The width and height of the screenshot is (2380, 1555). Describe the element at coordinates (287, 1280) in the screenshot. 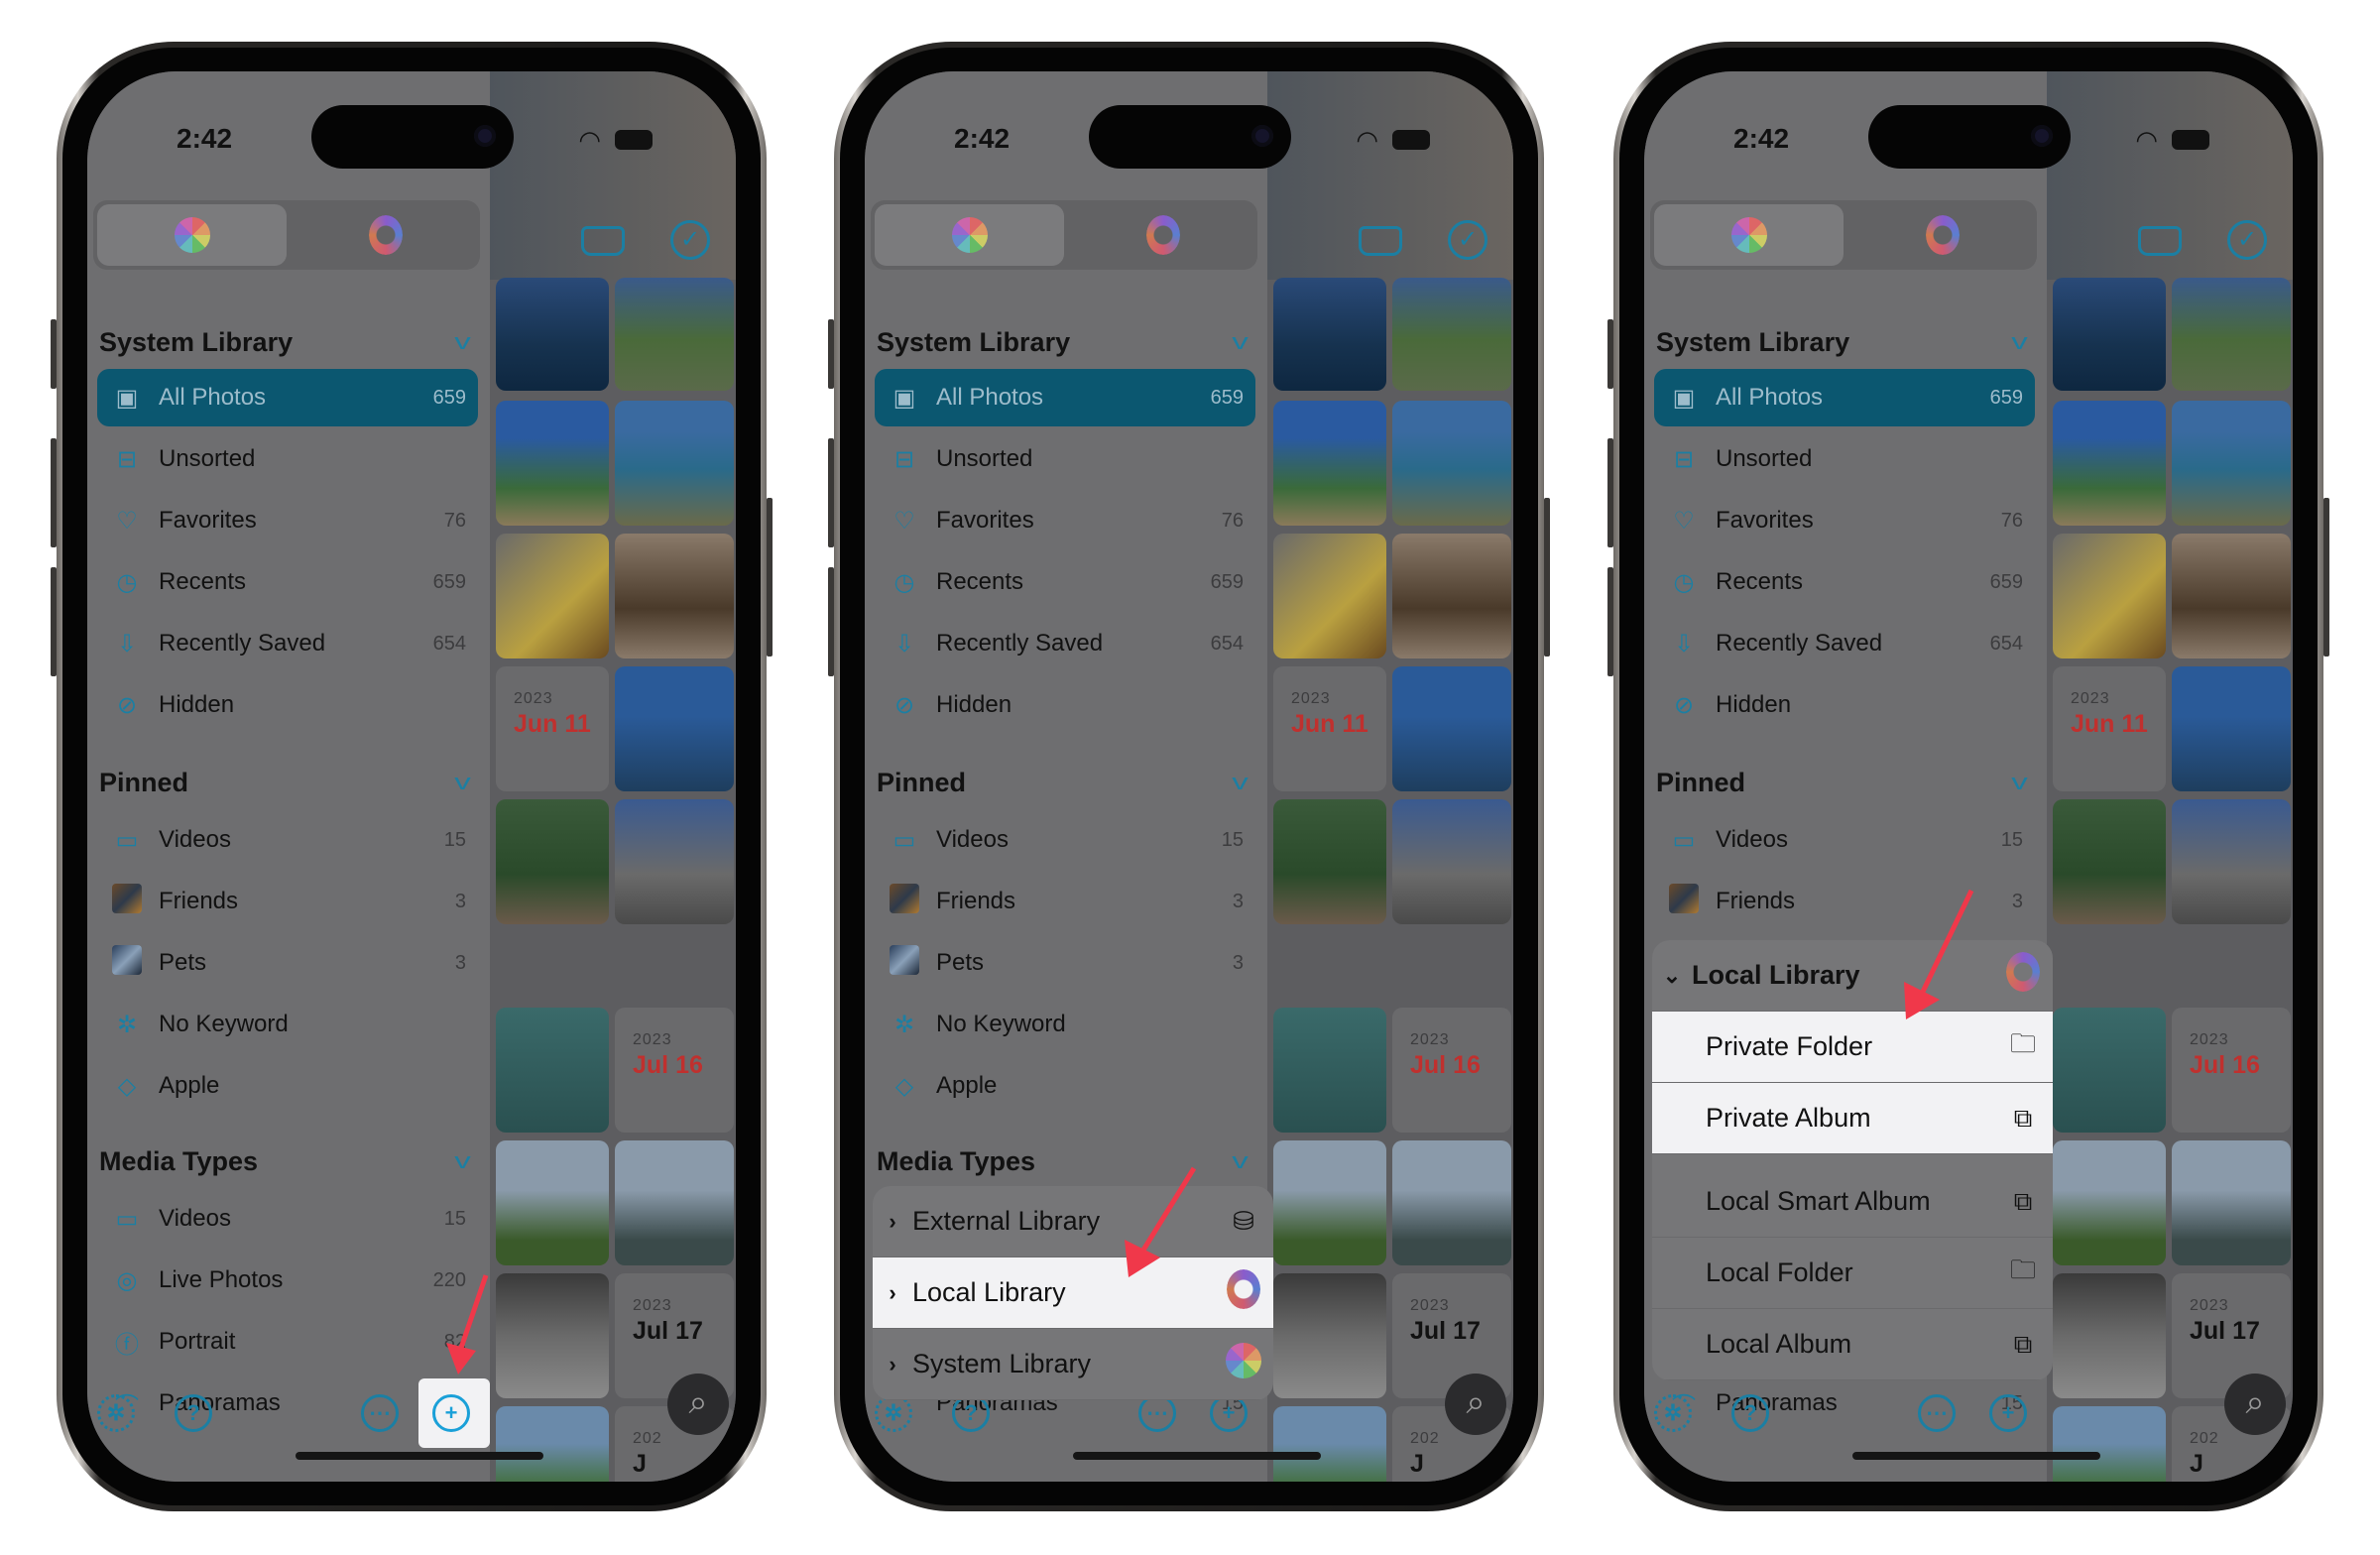

I see `sidebar-item-live-photos: ◎ Live Photos 220` at that location.